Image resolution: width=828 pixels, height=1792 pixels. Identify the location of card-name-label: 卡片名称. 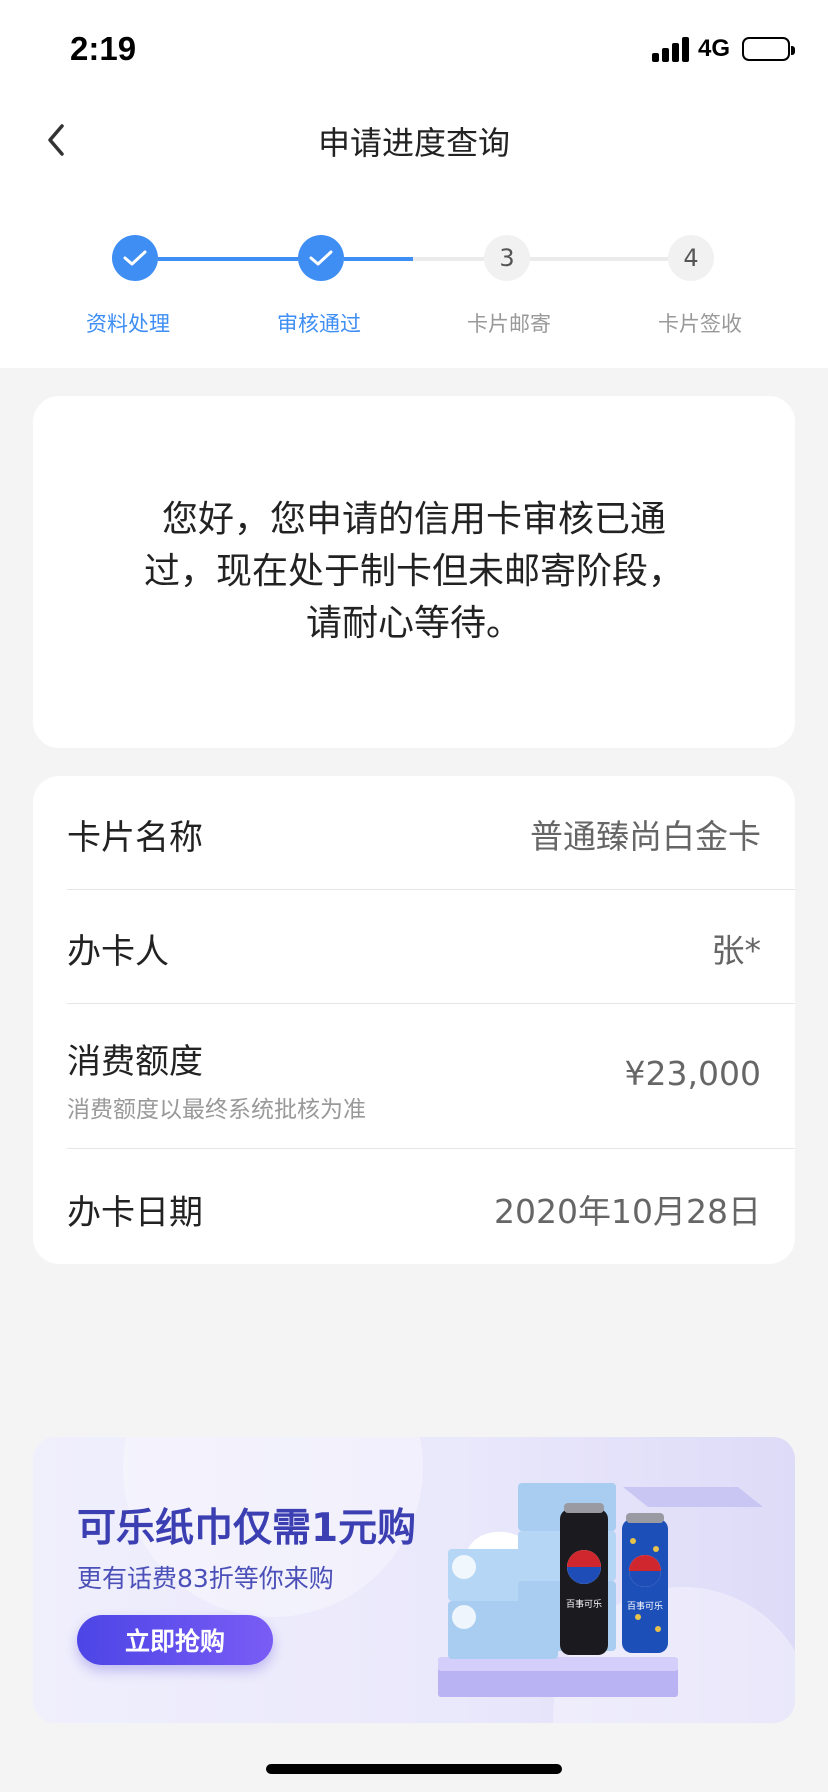
(135, 838).